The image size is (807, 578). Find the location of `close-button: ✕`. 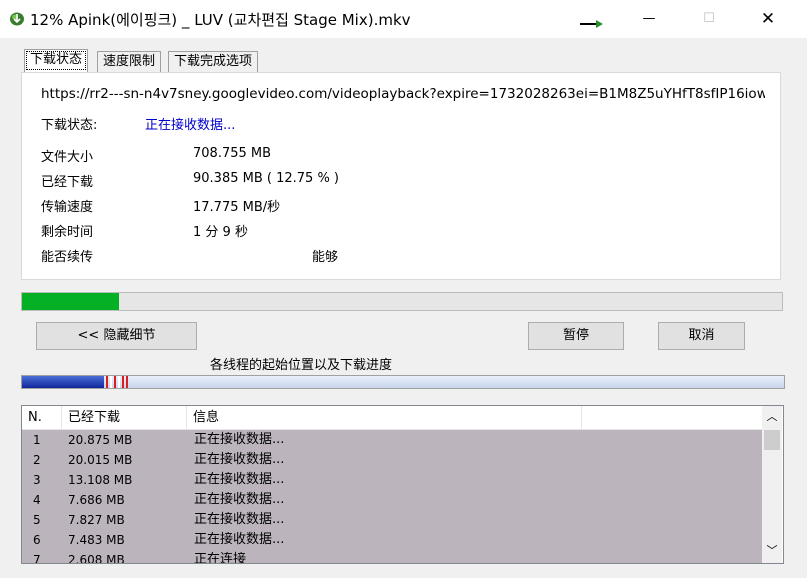

close-button: ✕ is located at coordinates (768, 19).